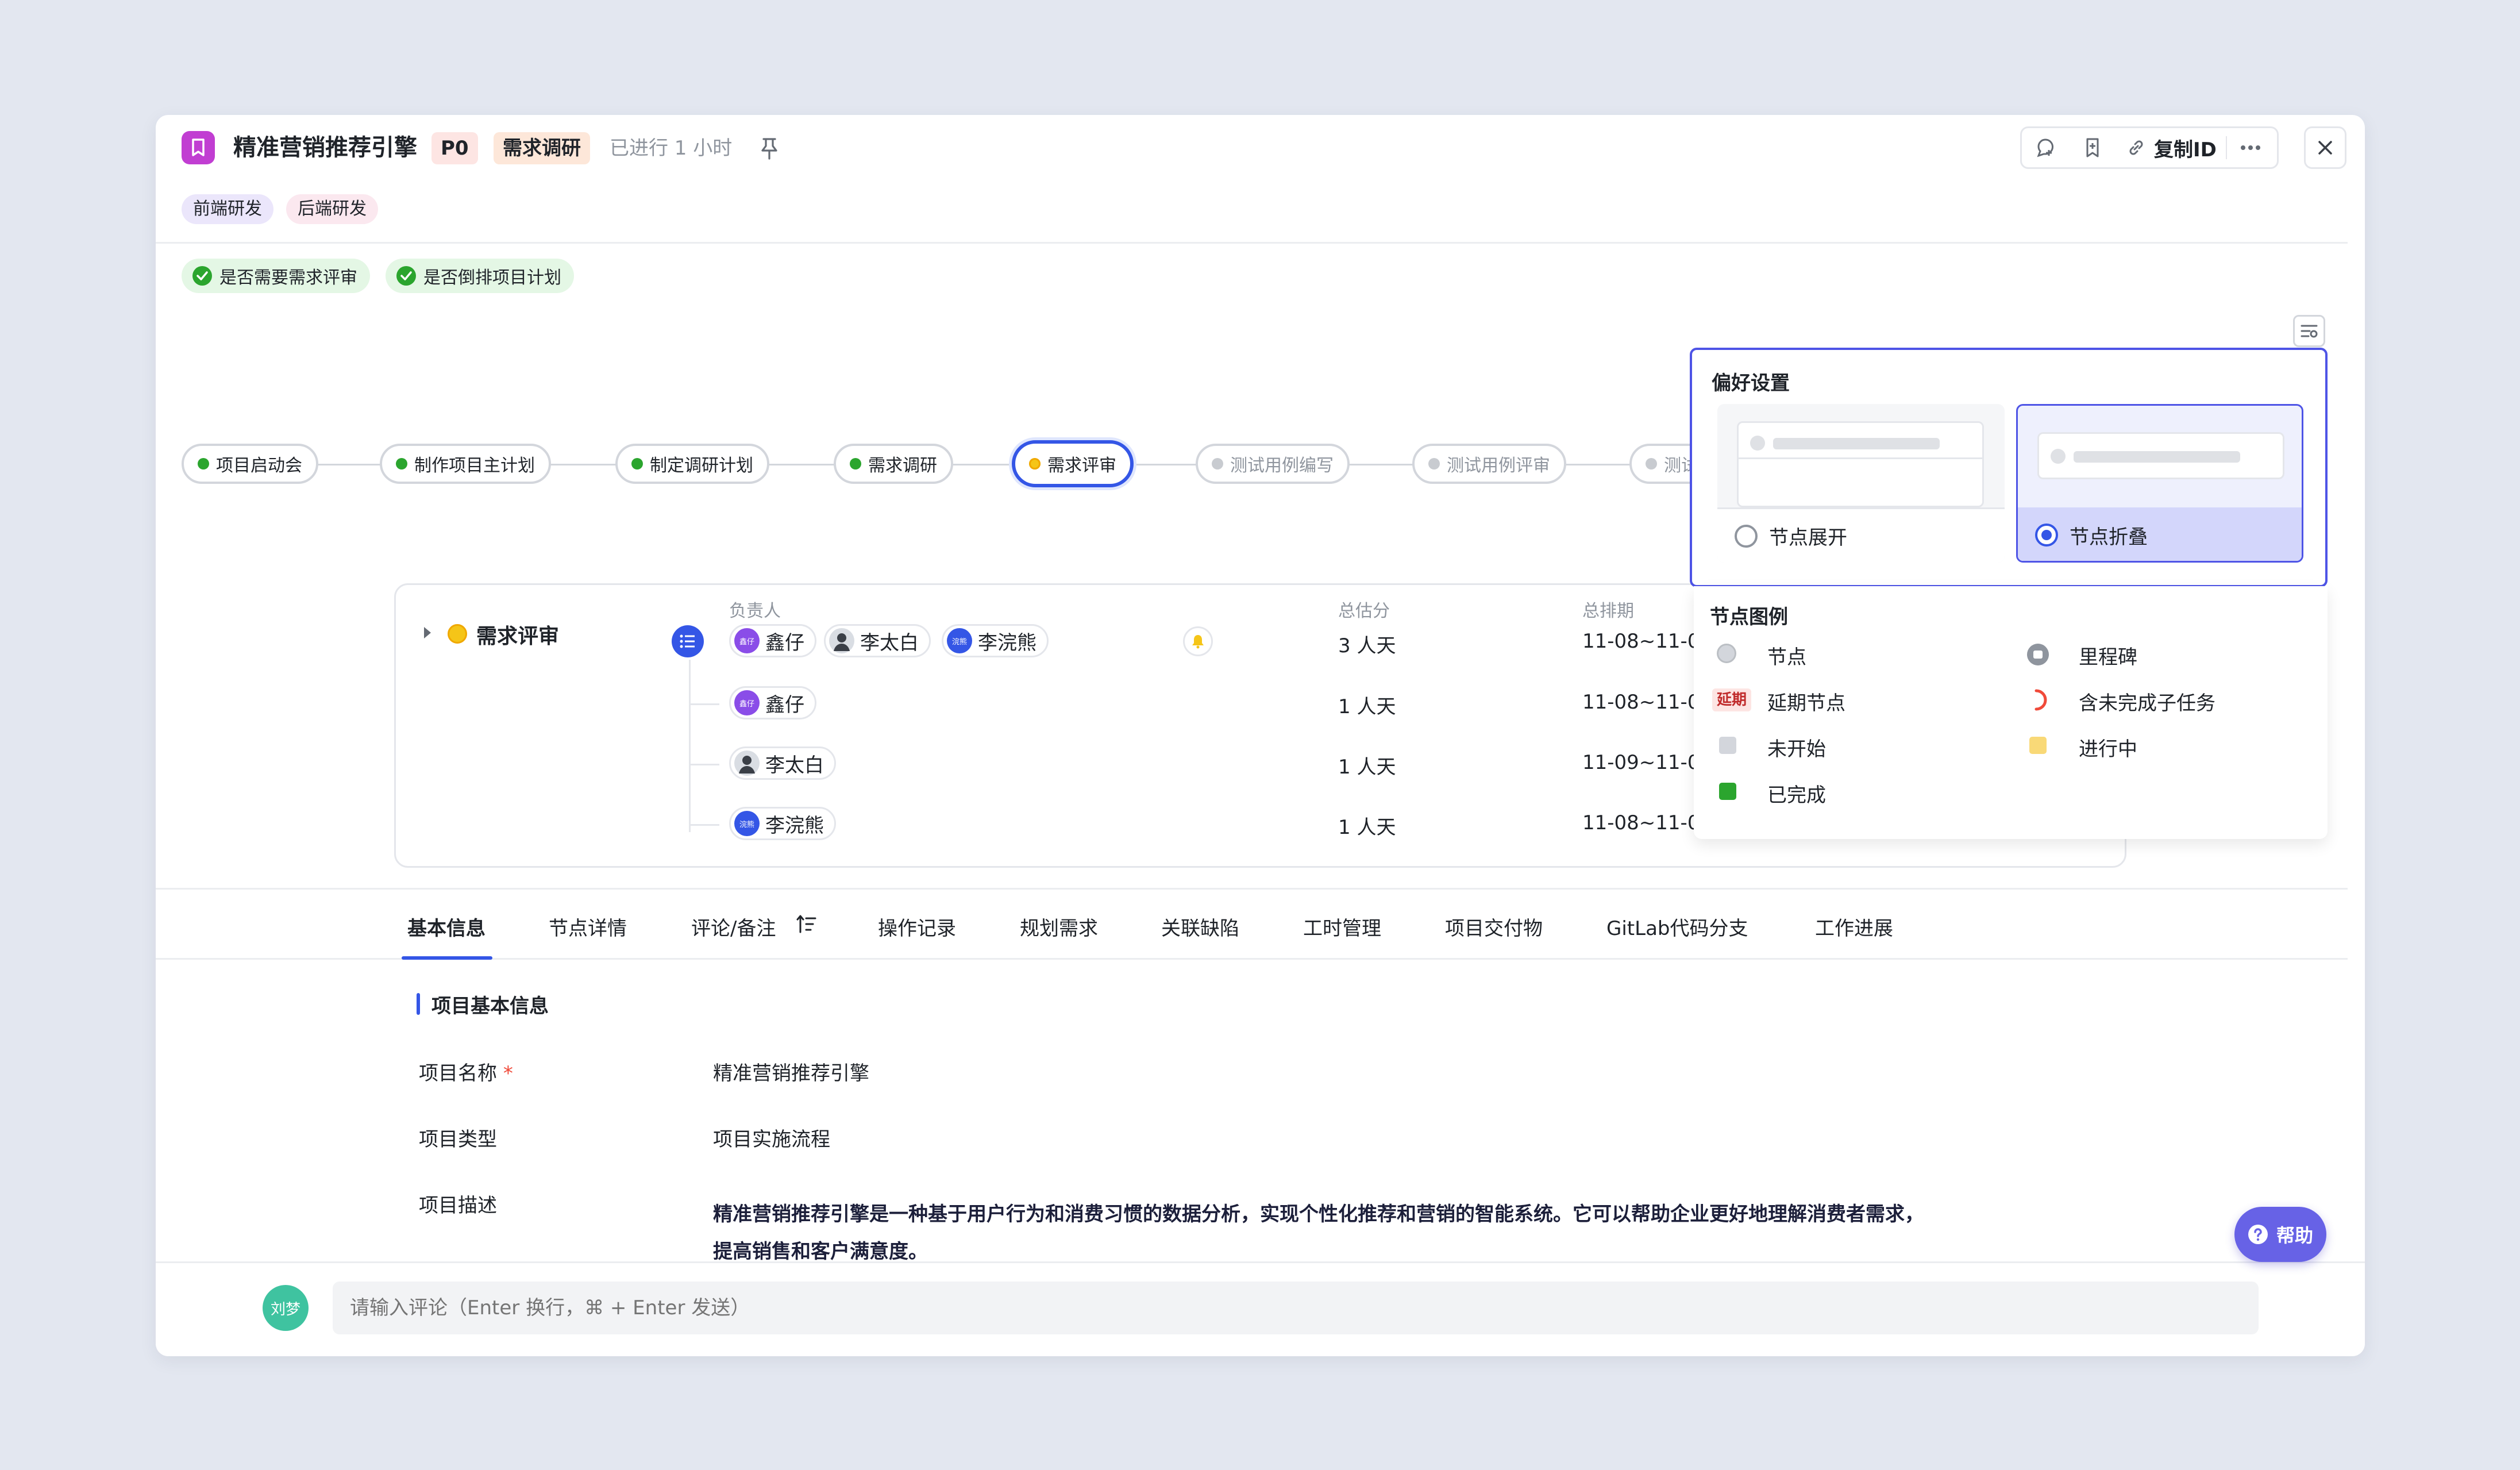  Describe the element at coordinates (1608, 611) in the screenshot. I see `col-schedule: 总排期` at that location.